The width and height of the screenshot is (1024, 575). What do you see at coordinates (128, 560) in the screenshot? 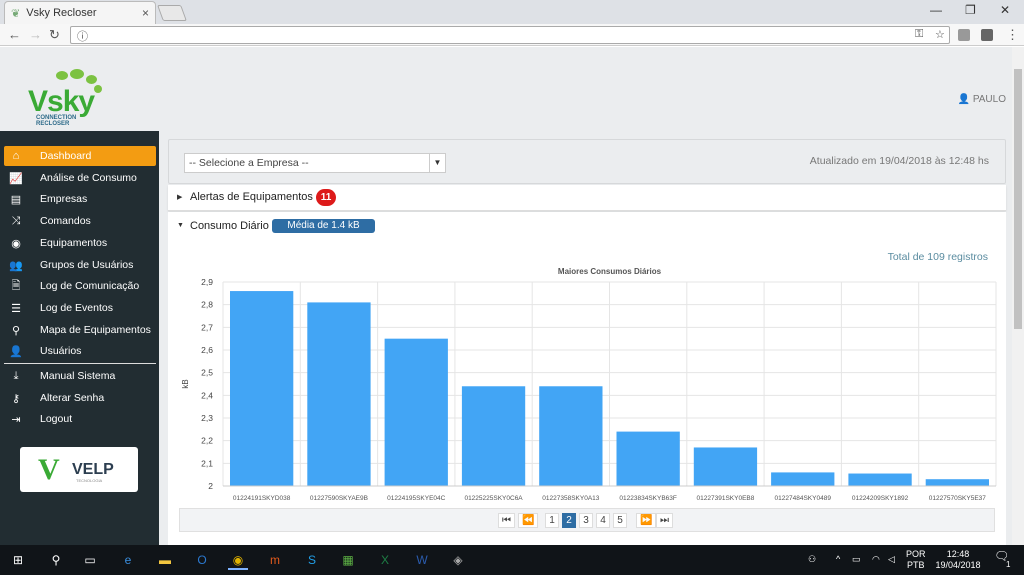
I see `edge-icon: e` at bounding box center [128, 560].